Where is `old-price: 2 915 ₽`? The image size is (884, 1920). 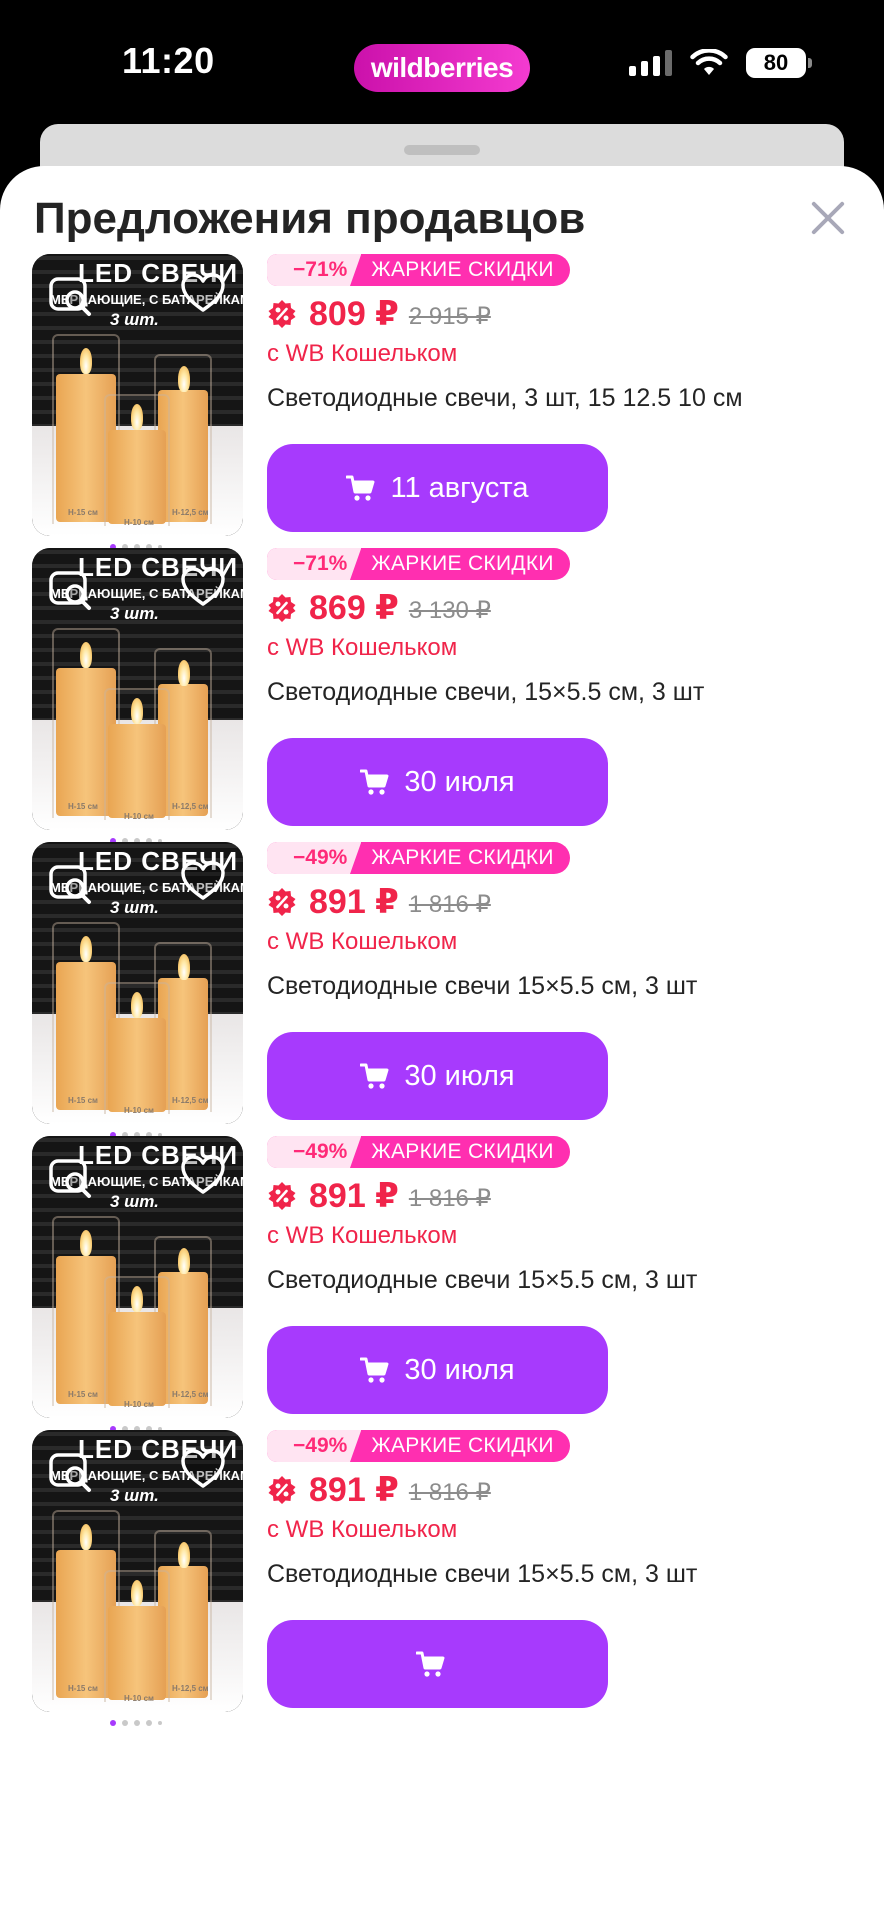 old-price: 2 915 ₽ is located at coordinates (449, 316).